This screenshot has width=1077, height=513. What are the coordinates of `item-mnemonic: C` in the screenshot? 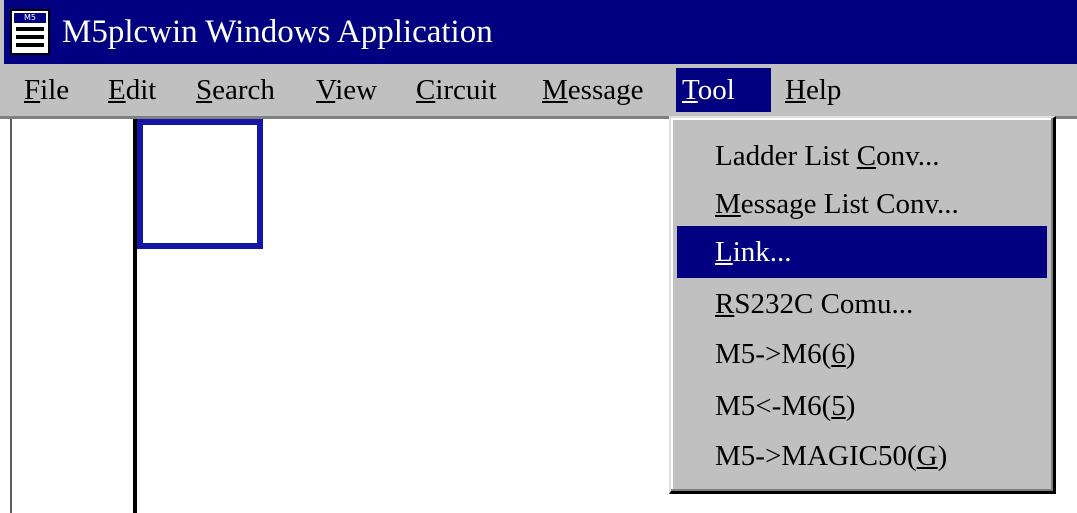 It's located at (866, 156).